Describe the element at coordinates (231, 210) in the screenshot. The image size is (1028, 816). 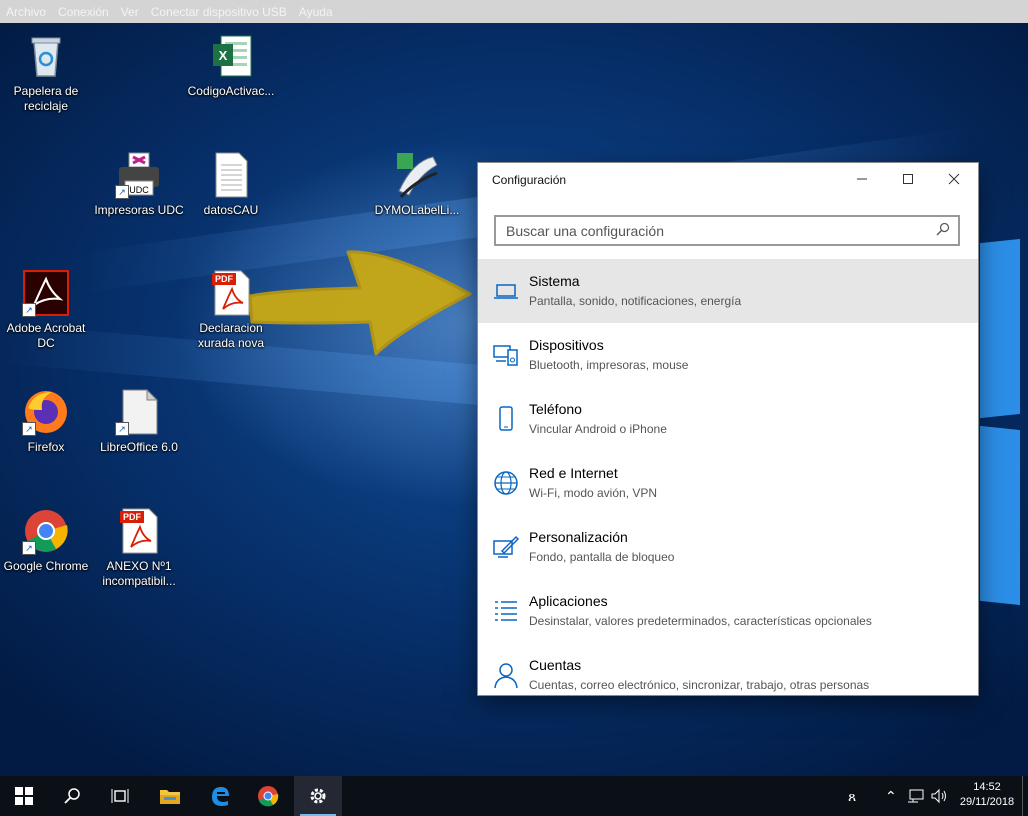
I see `desktop-icon-label: datosCAU` at that location.